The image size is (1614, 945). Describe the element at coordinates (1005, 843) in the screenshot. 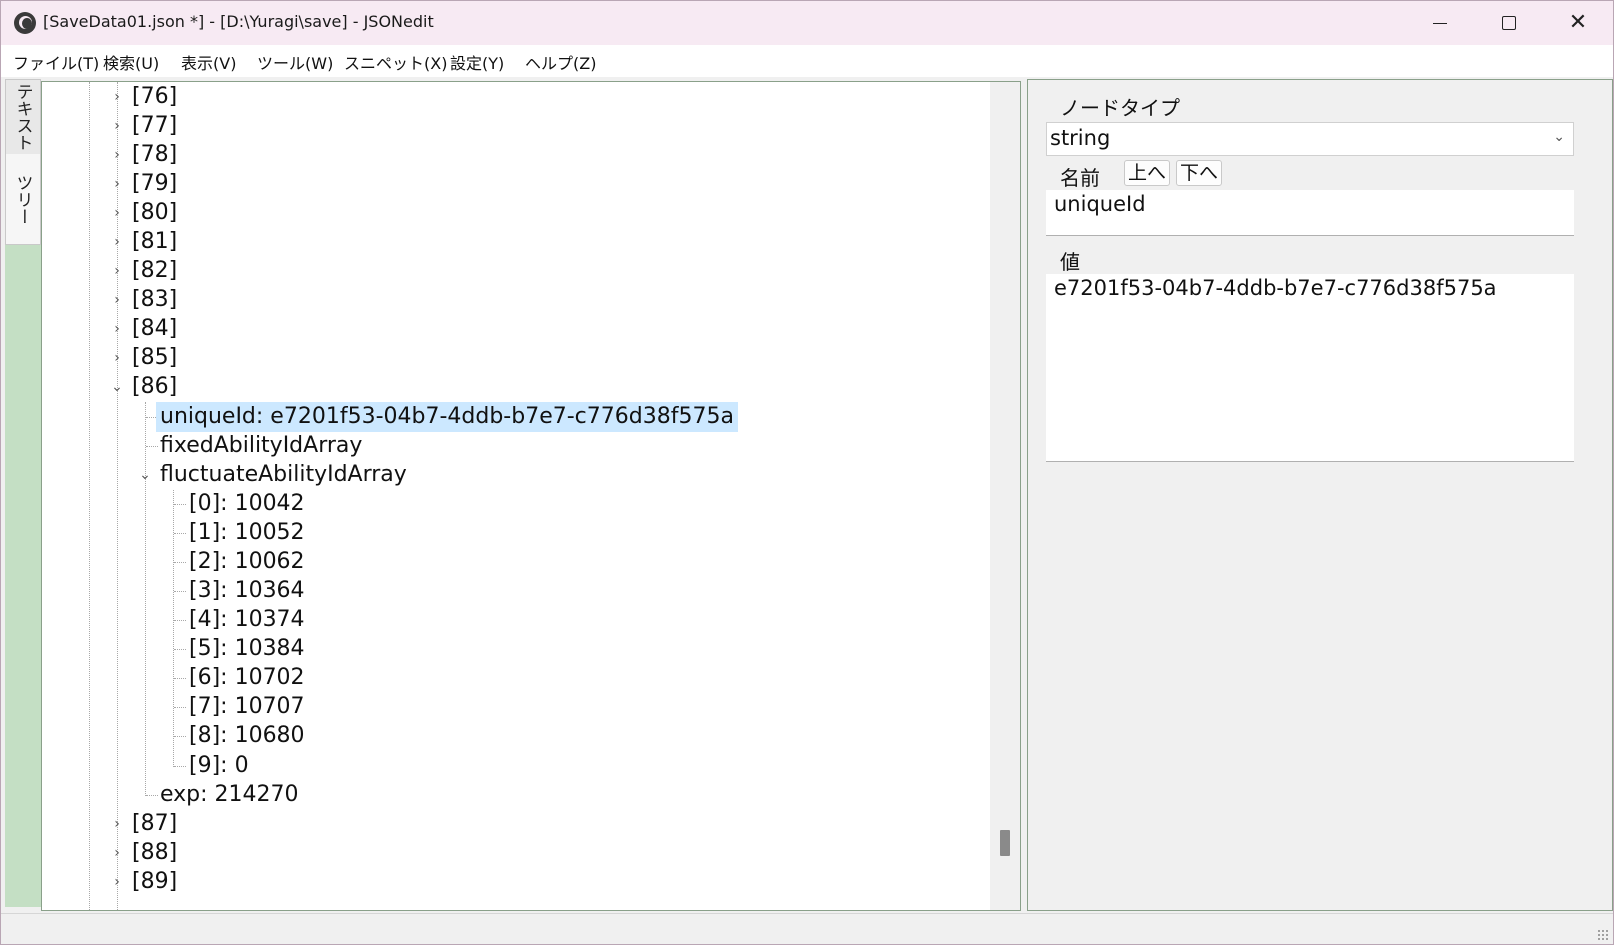

I see `scrollbar-thumb` at that location.